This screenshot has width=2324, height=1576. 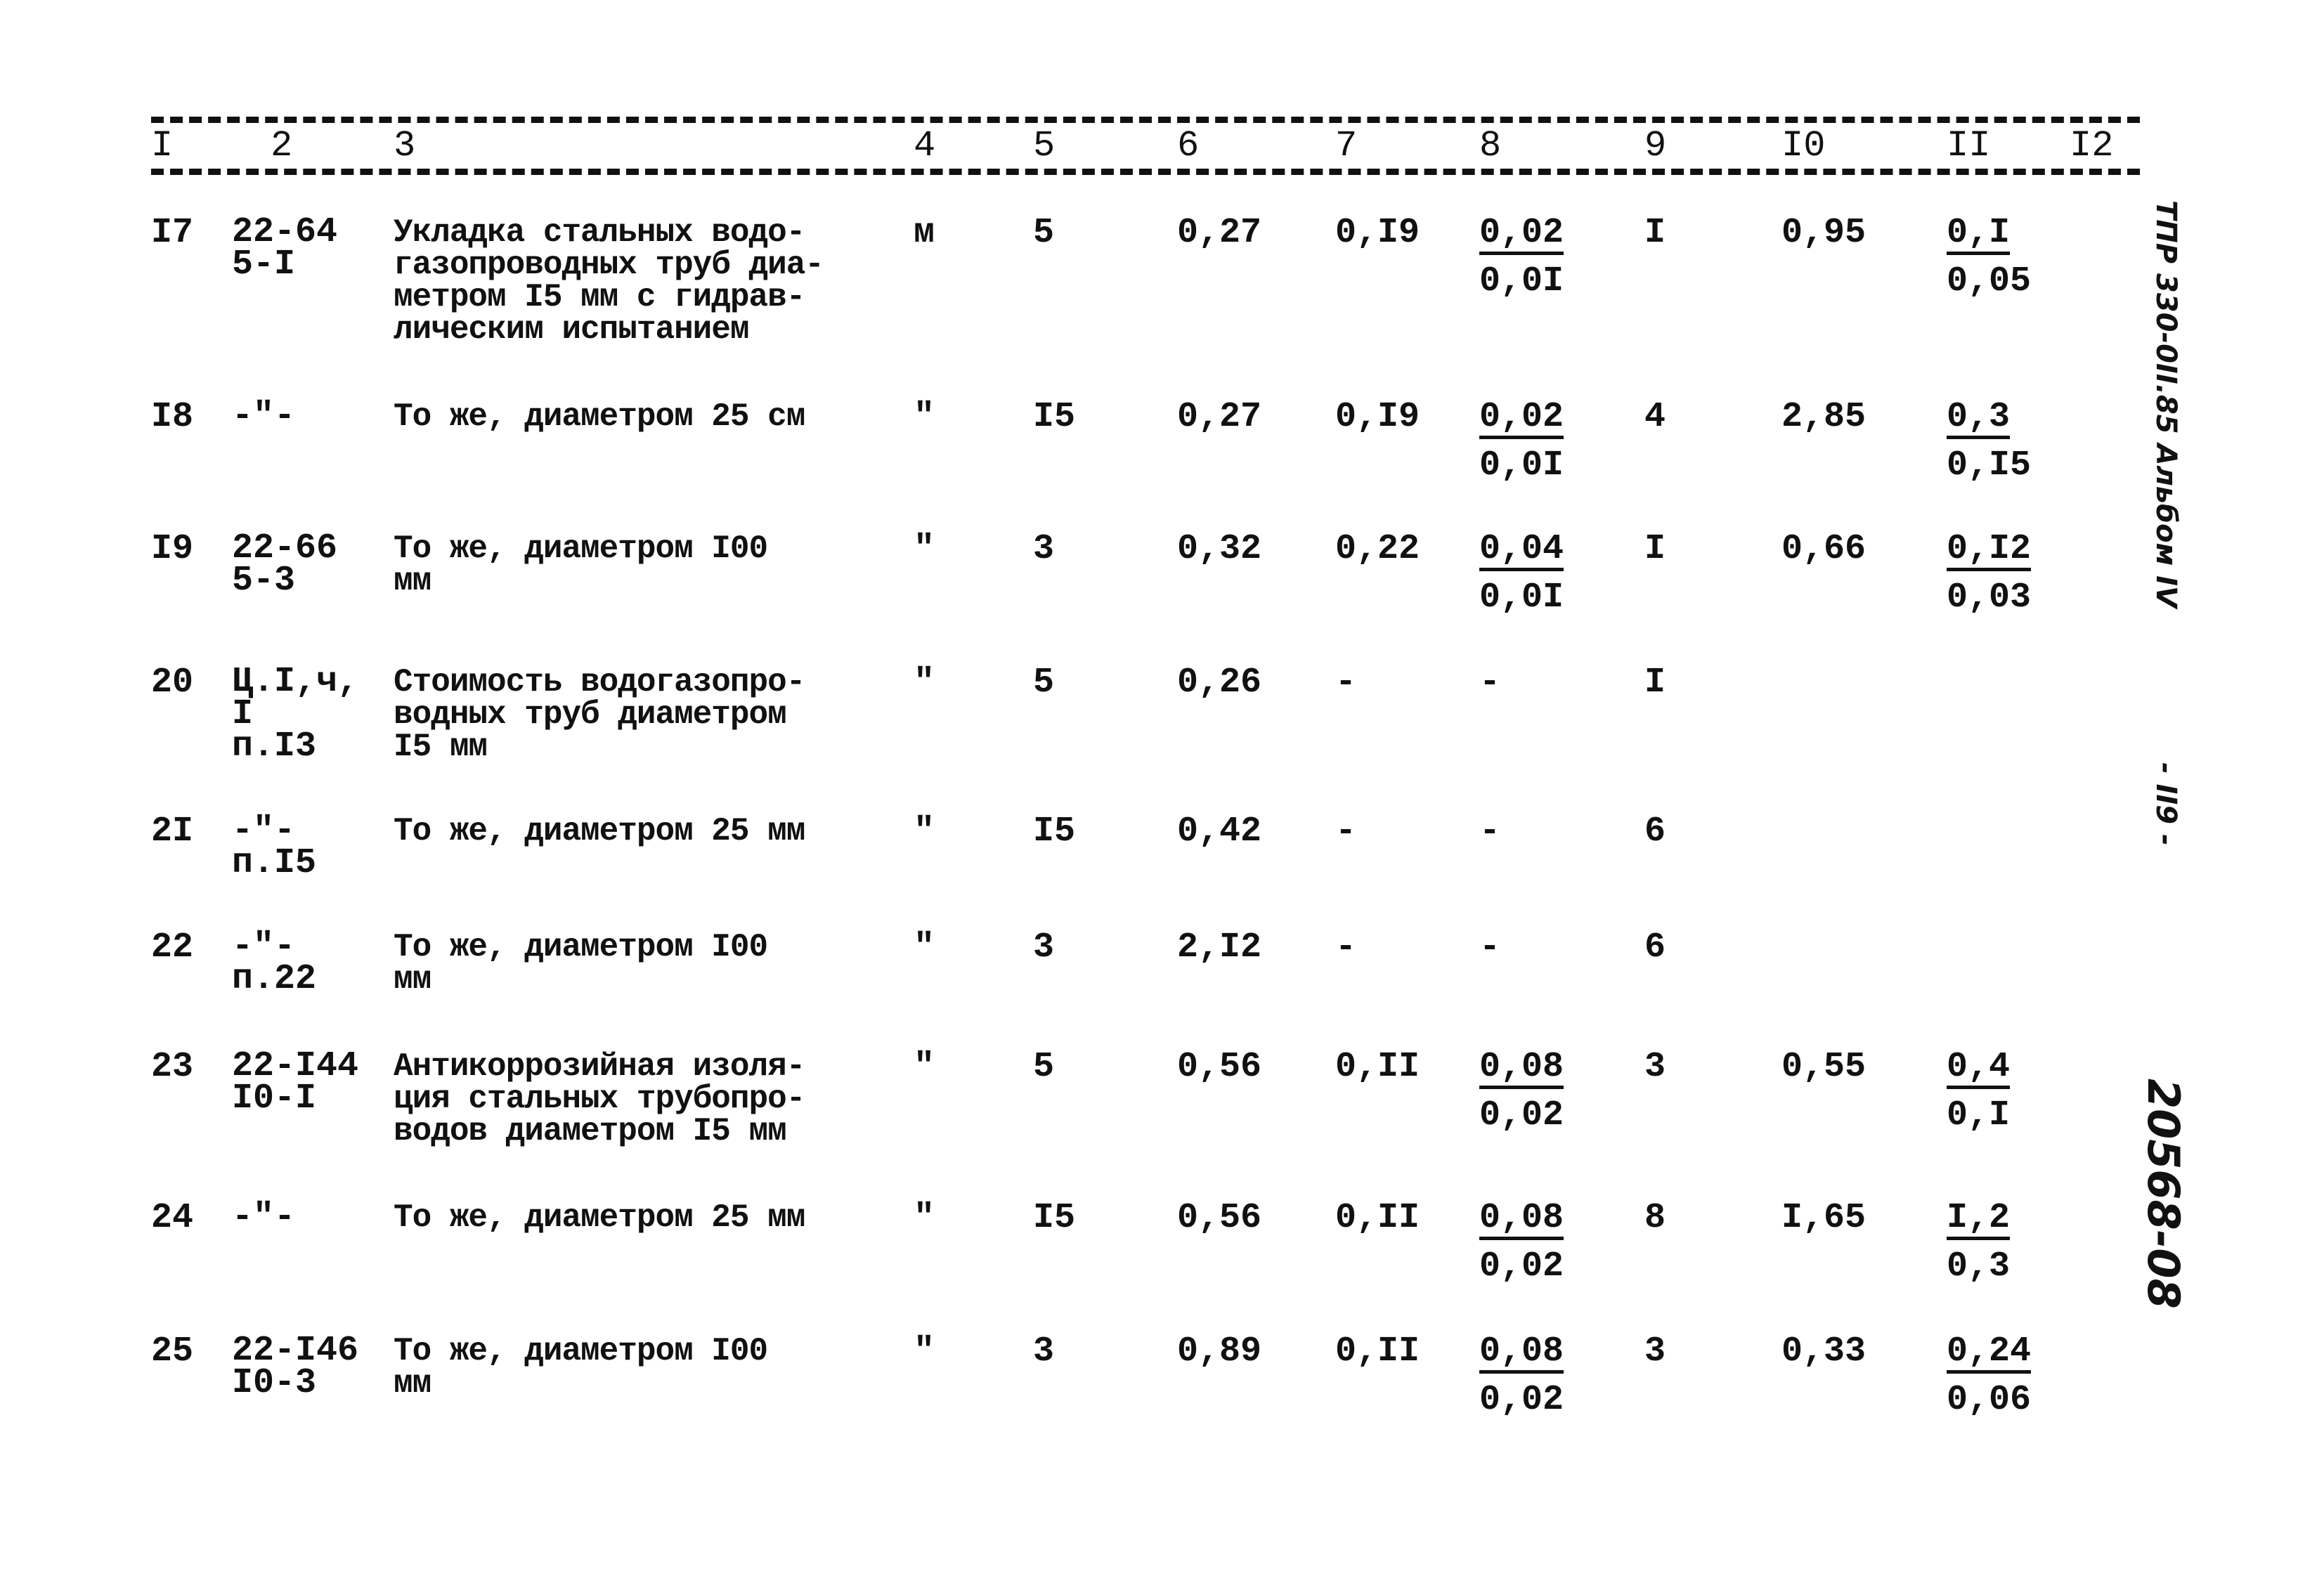 What do you see at coordinates (274, 847) in the screenshot?
I see `price-code: -"- п.I5` at bounding box center [274, 847].